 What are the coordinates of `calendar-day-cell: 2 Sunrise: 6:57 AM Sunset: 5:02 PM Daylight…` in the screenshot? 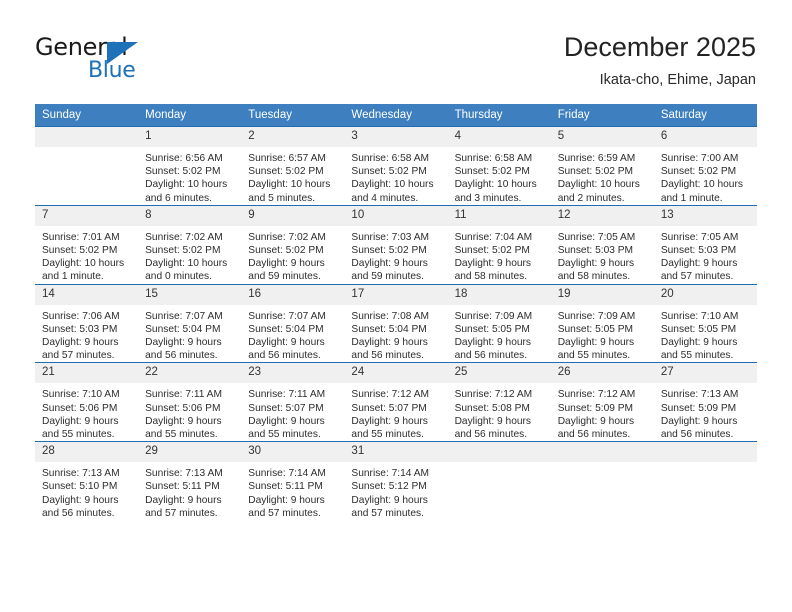 It's located at (293, 166).